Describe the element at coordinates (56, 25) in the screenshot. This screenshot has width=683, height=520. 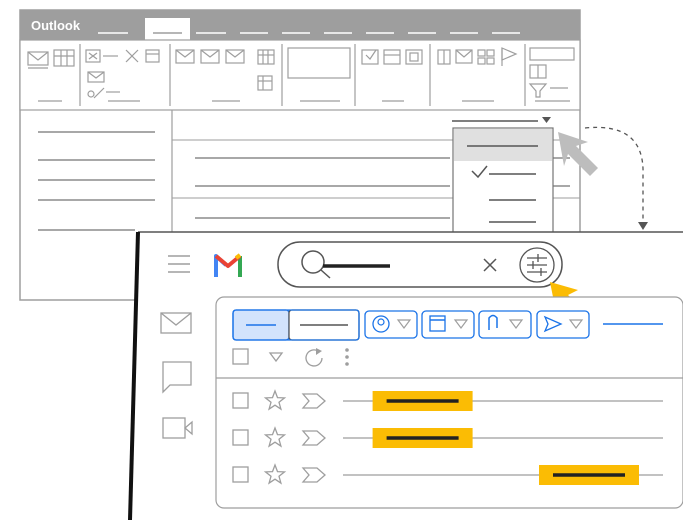
I see `outlook-title: Outlook` at that location.